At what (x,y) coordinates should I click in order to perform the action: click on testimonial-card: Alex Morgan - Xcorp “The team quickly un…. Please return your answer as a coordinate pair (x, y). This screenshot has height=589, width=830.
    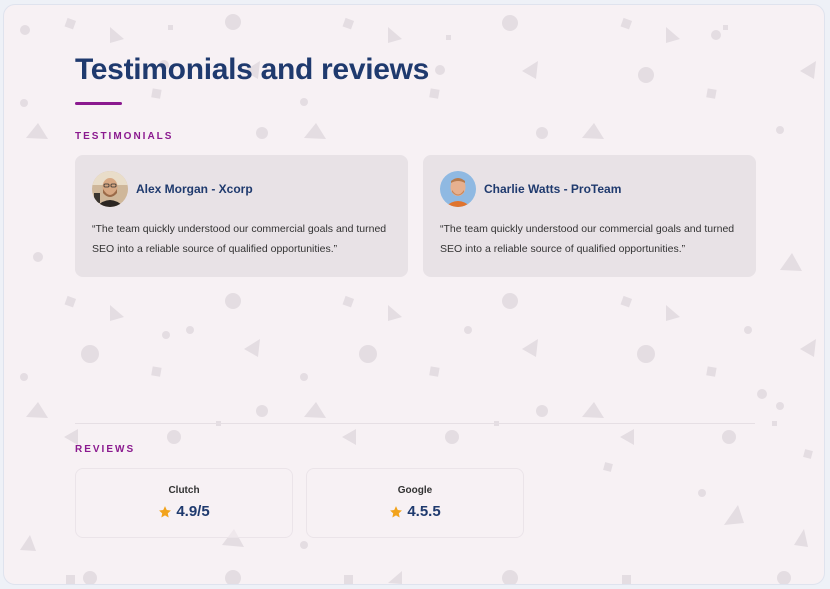
    Looking at the image, I should click on (241, 216).